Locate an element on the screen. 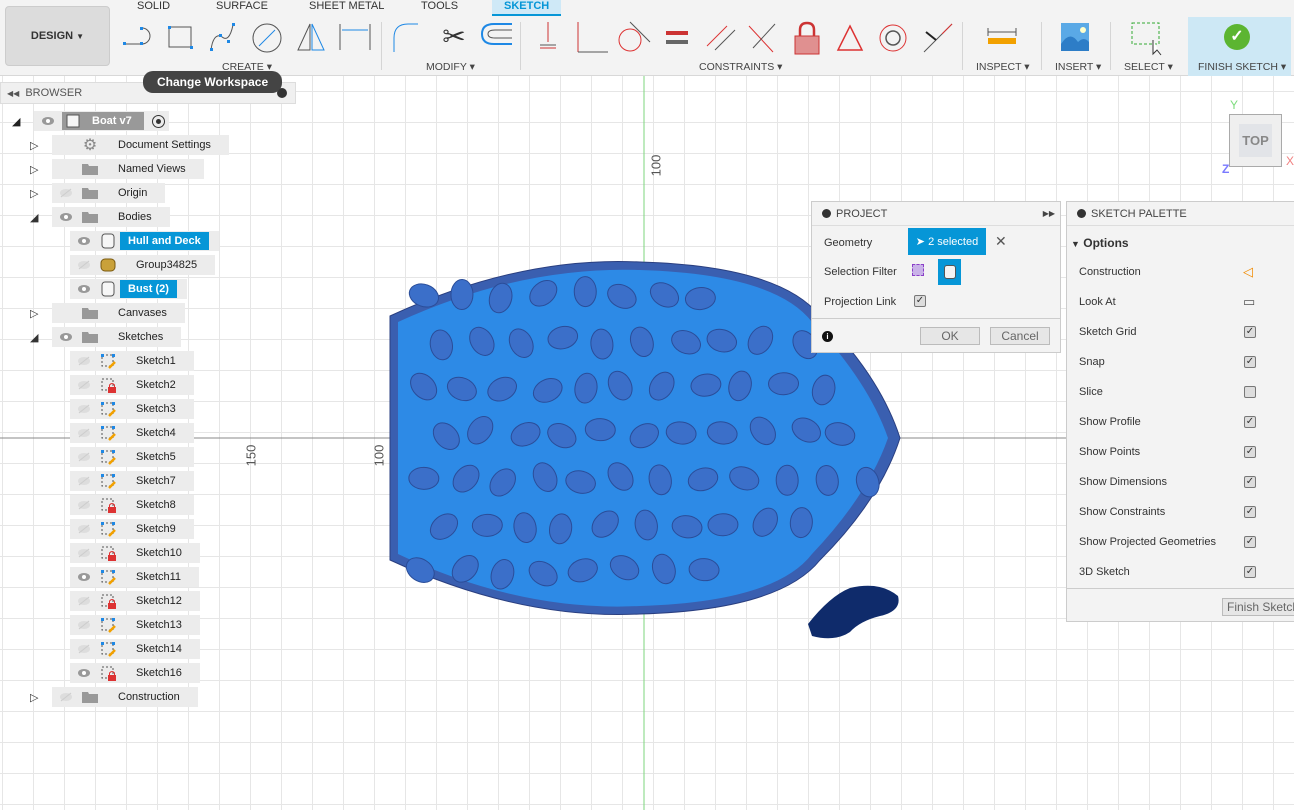  browser-item-body: Sketch5 is located at coordinates (132, 457).